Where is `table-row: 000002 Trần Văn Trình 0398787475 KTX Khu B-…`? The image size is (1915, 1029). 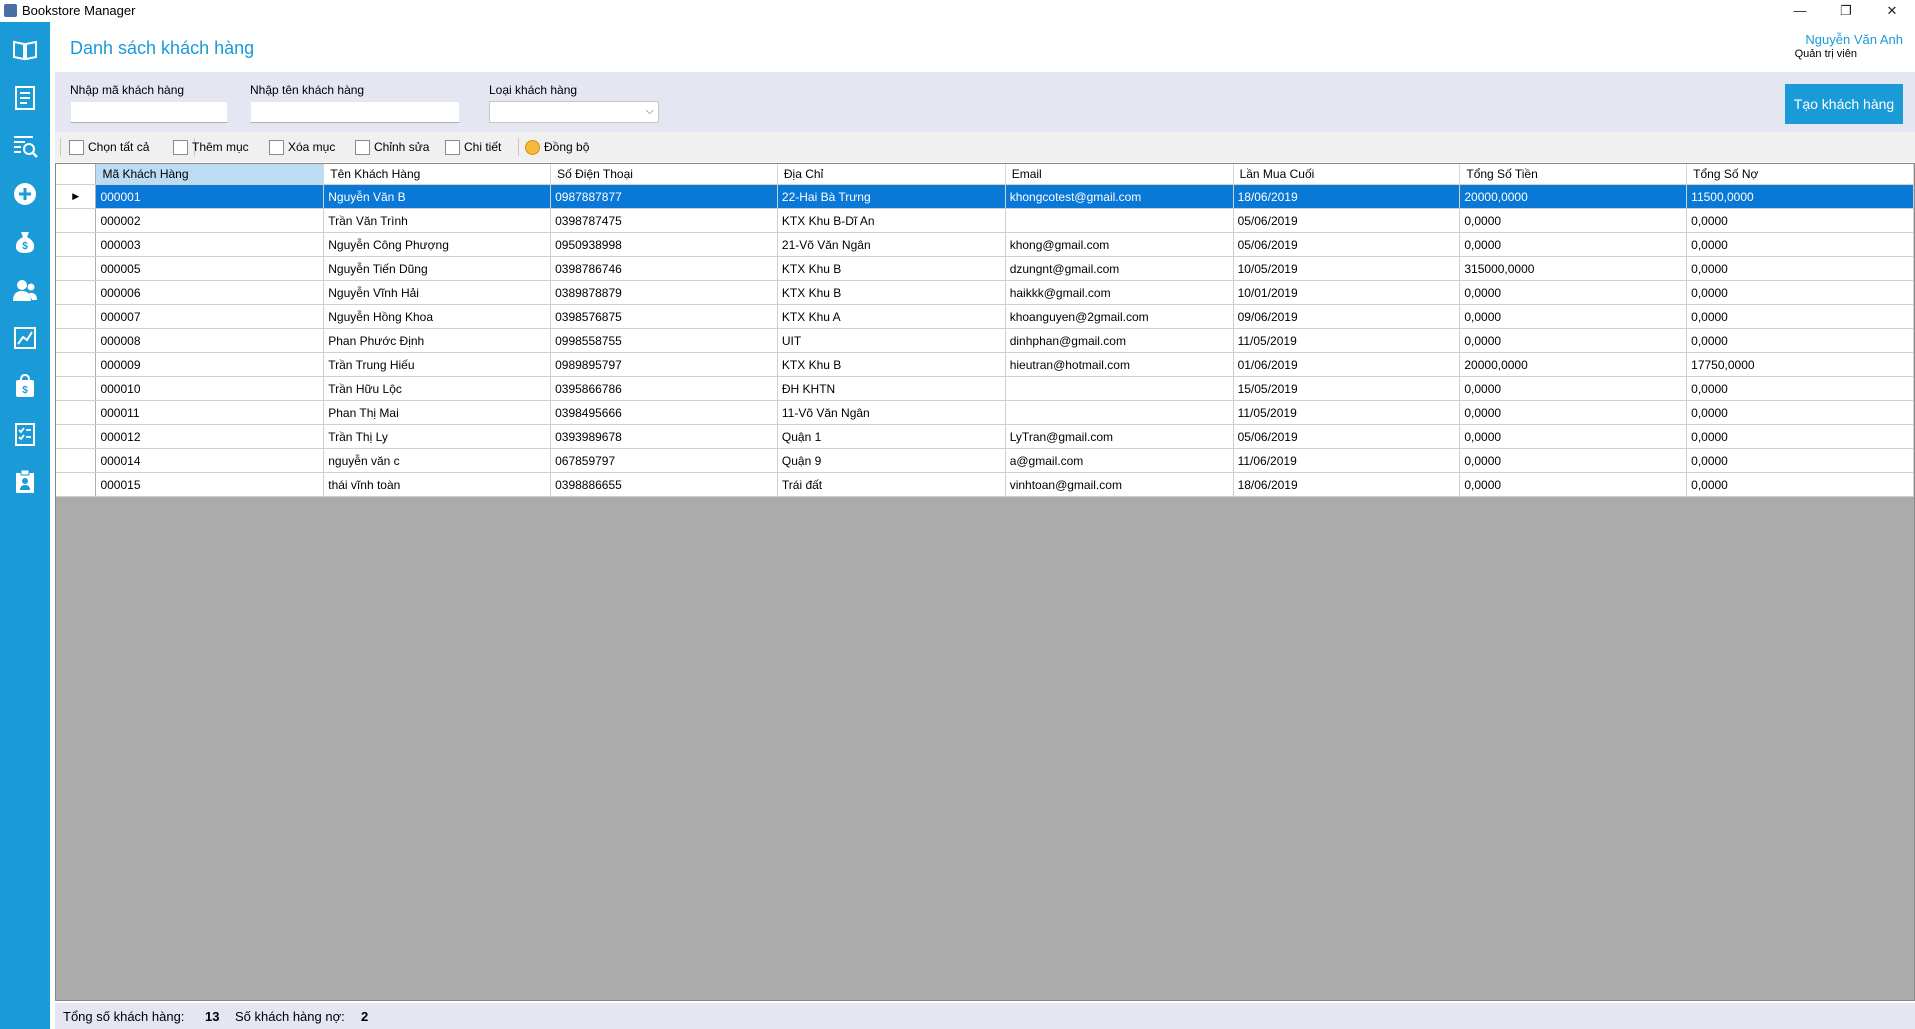
table-row: 000002 Trần Văn Trình 0398787475 KTX Khu B-… is located at coordinates (985, 220).